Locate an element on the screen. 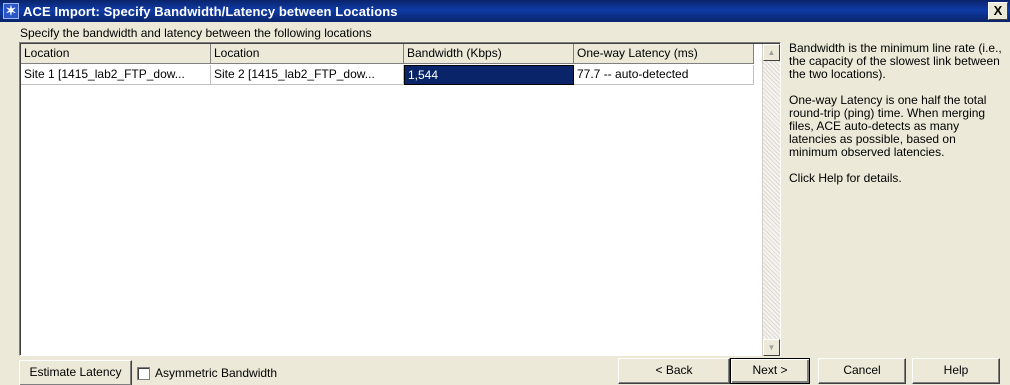 Image resolution: width=1010 pixels, height=385 pixels. asymmetric-bandwidth-label: Asymmetric Bandwidth is located at coordinates (216, 373).